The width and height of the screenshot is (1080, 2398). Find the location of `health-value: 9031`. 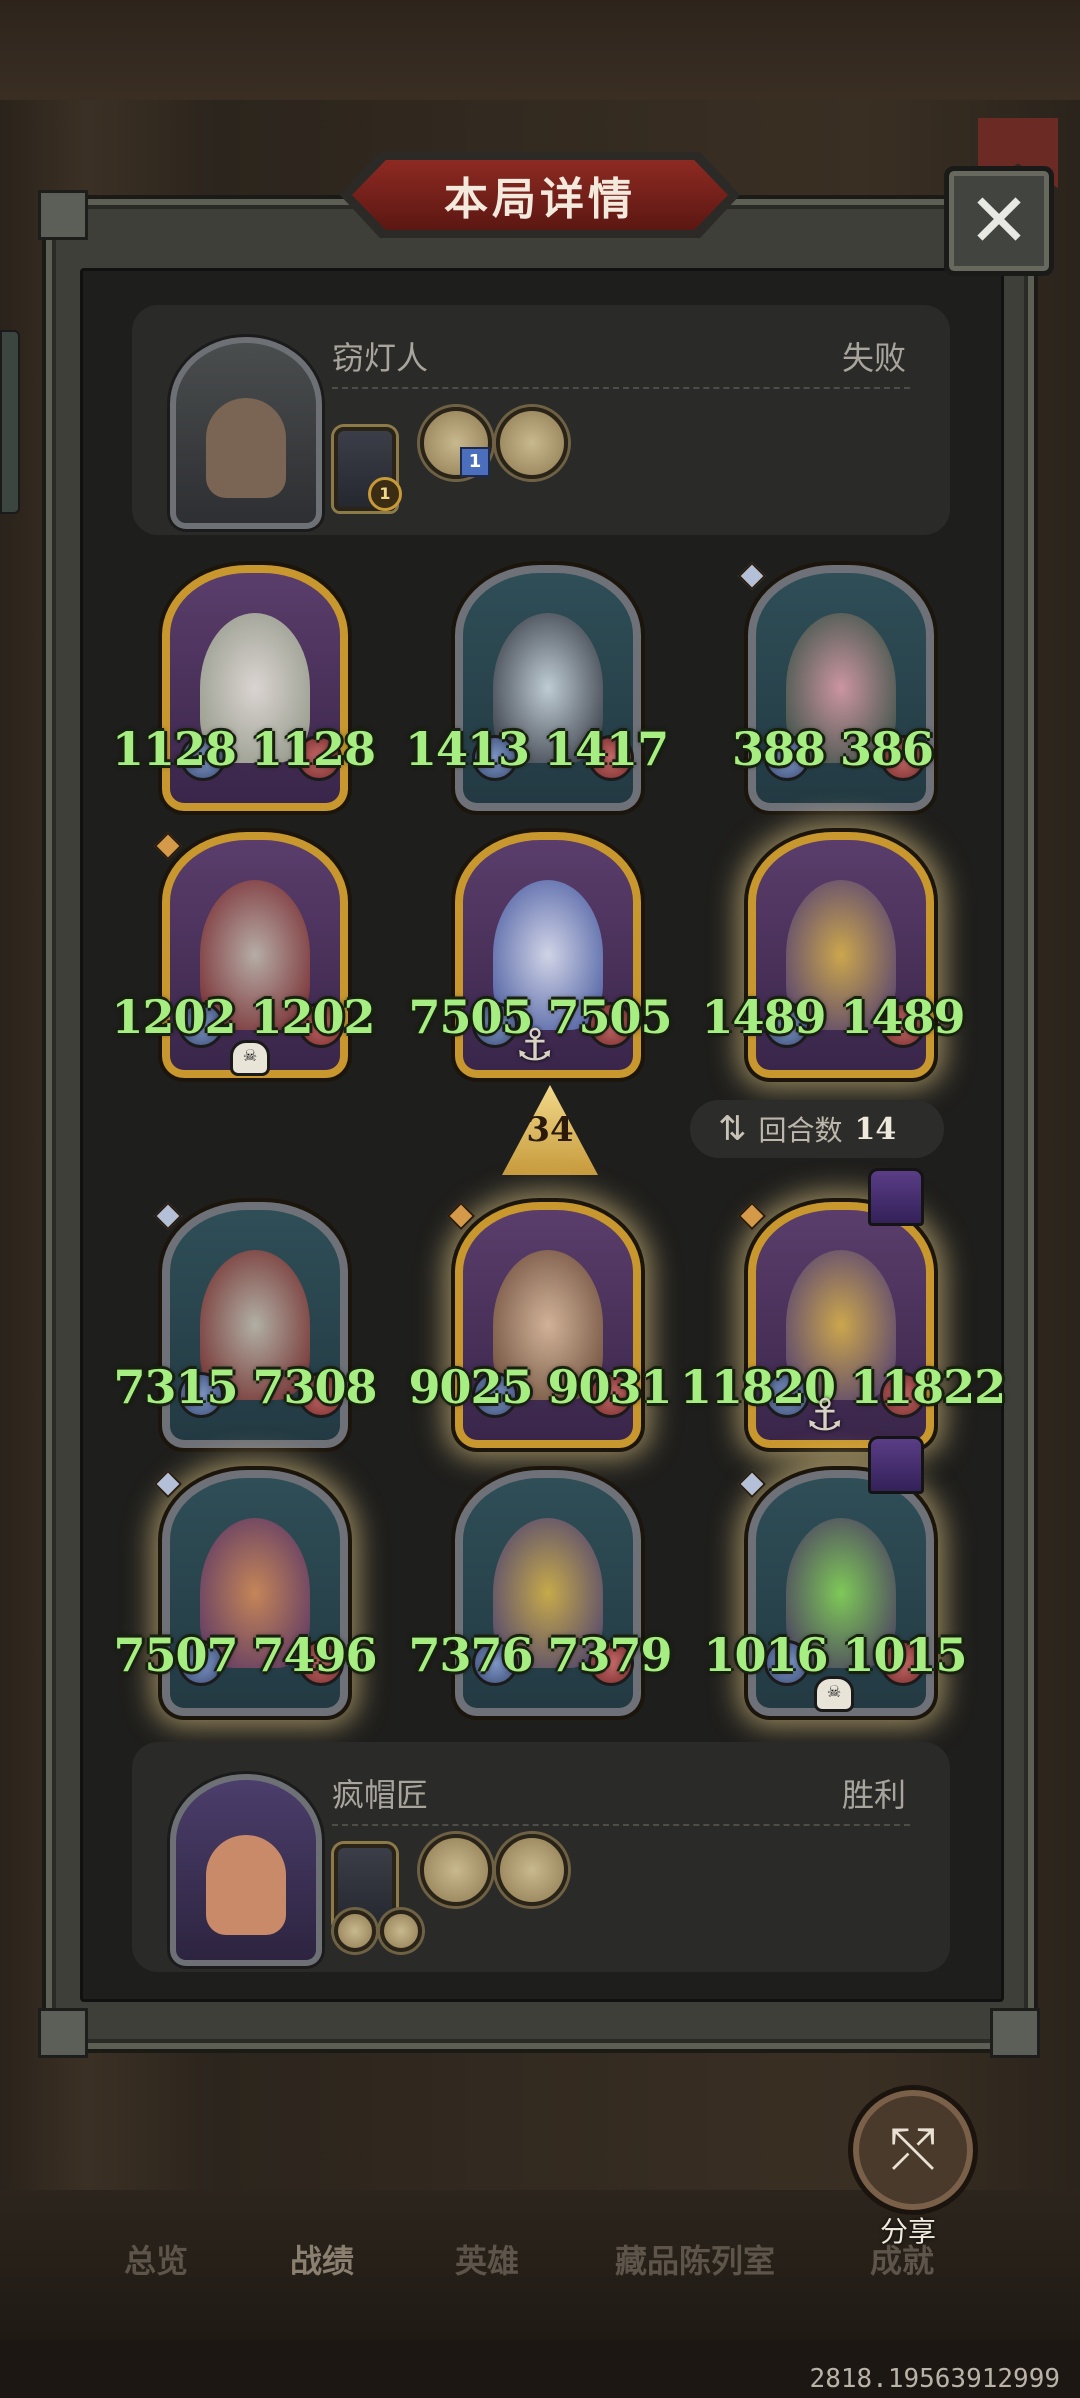

health-value: 9031 is located at coordinates (610, 1387).